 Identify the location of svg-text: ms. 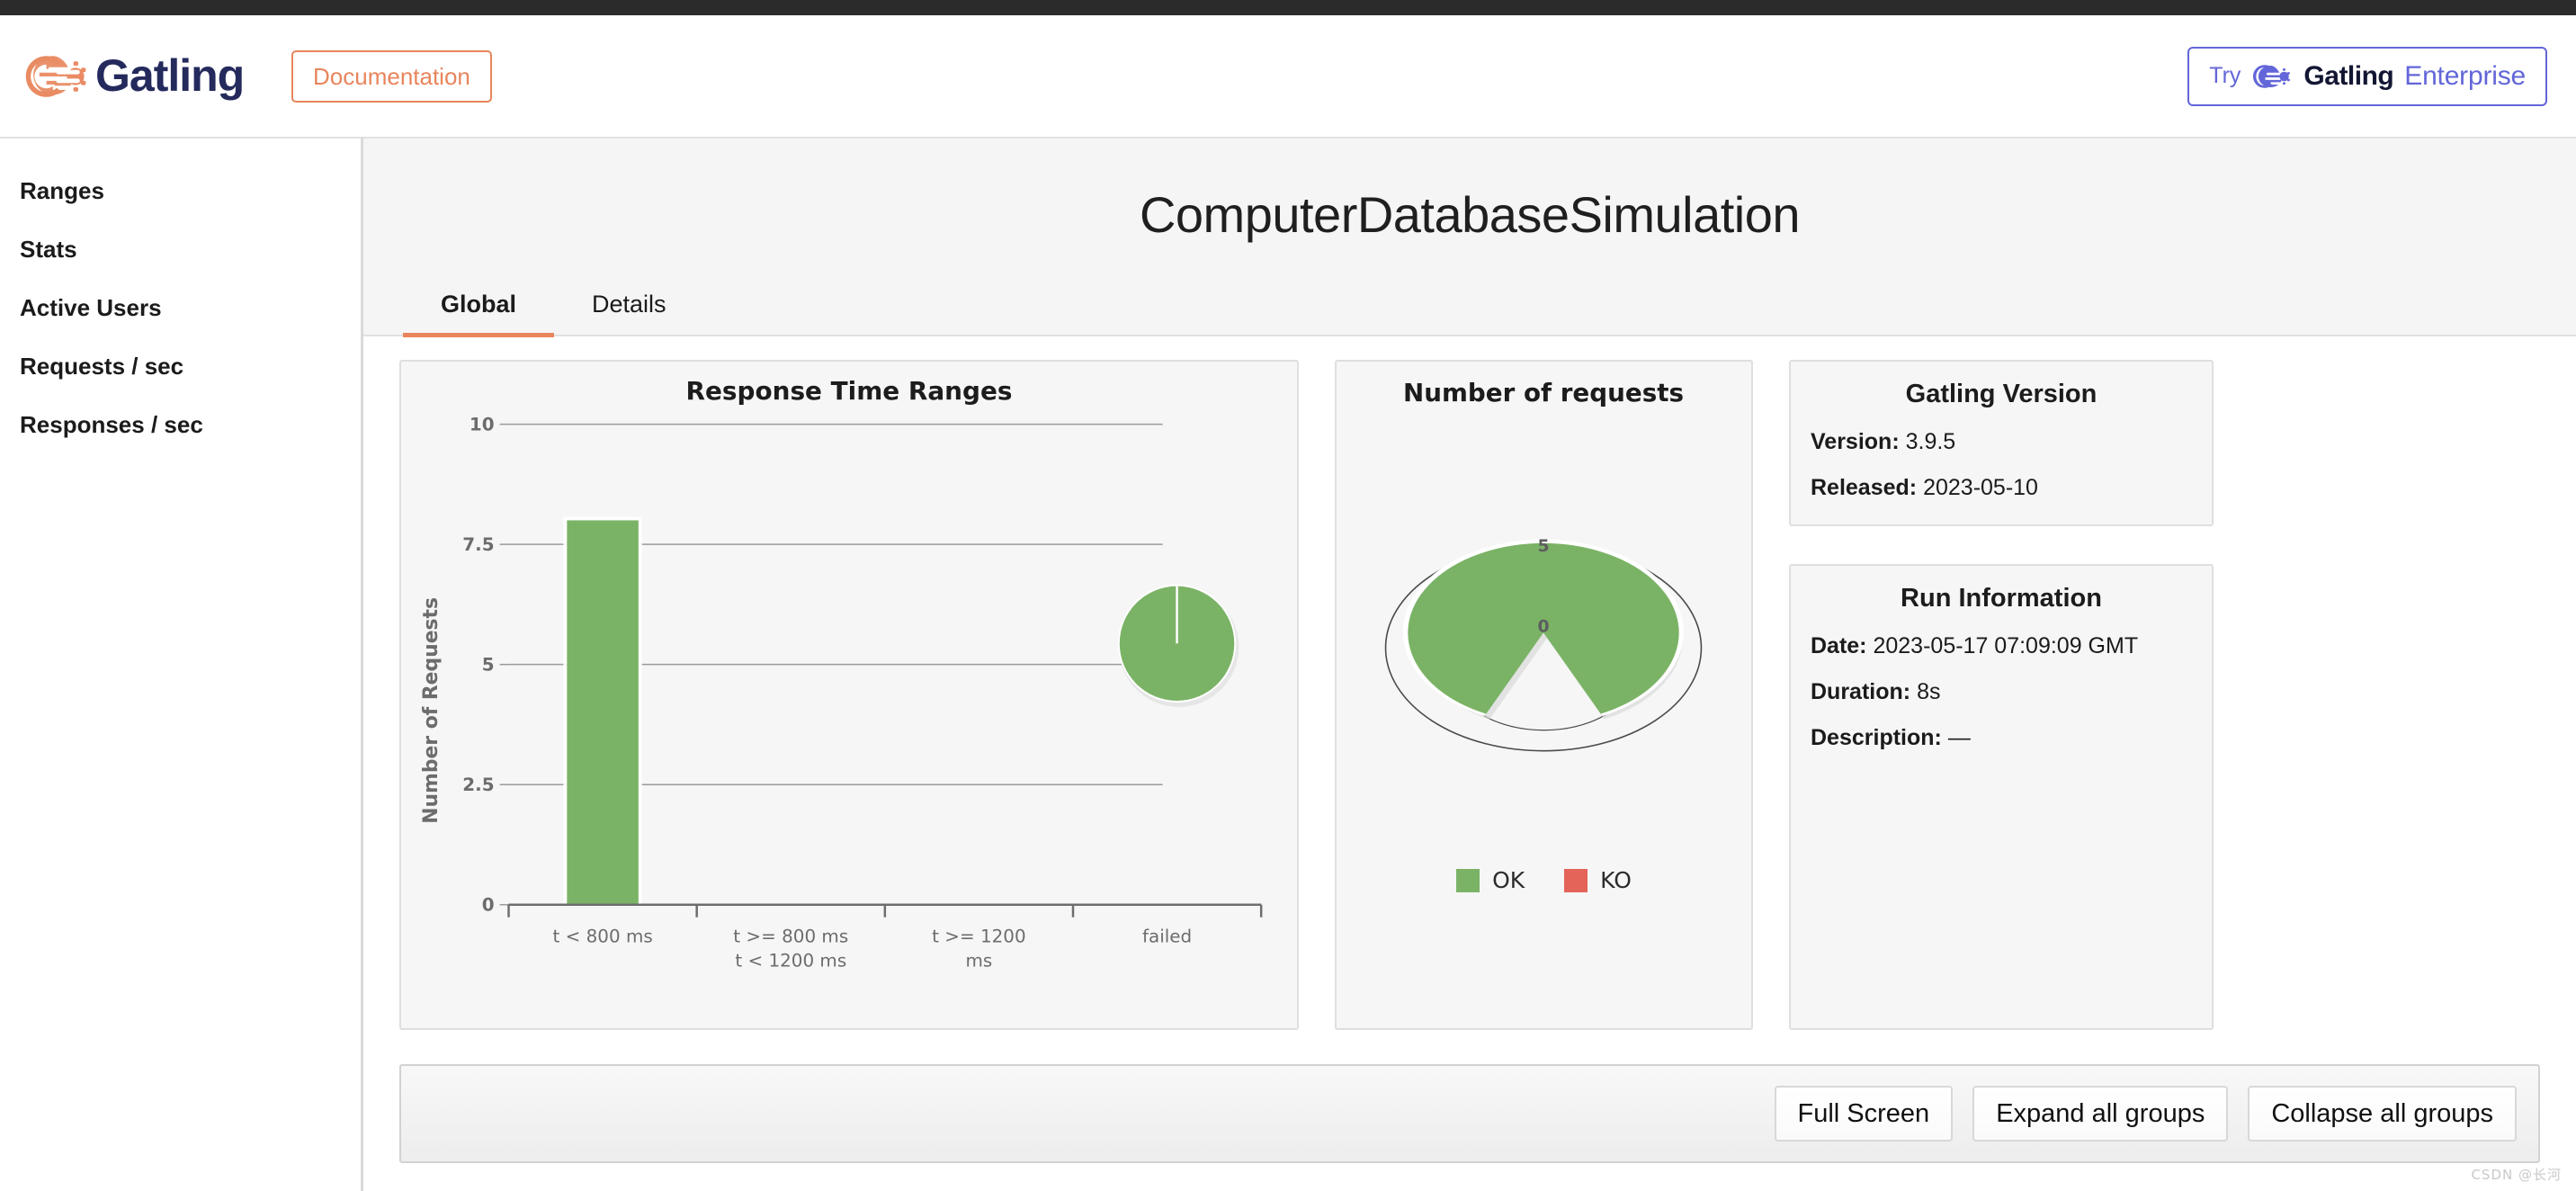
(979, 961).